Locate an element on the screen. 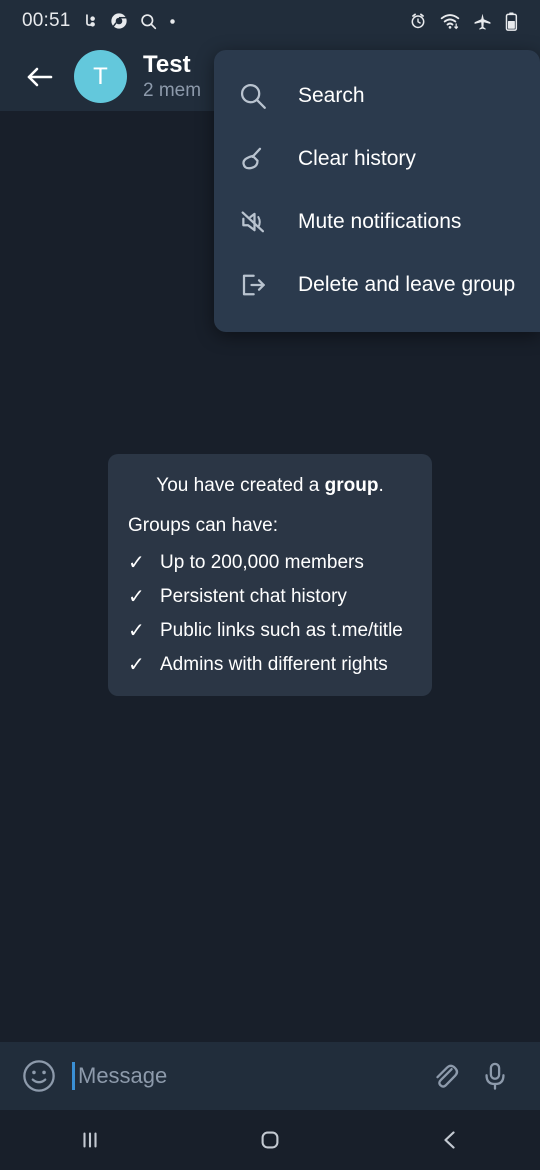 The image size is (540, 1170). nav-back-button is located at coordinates (450, 1140).